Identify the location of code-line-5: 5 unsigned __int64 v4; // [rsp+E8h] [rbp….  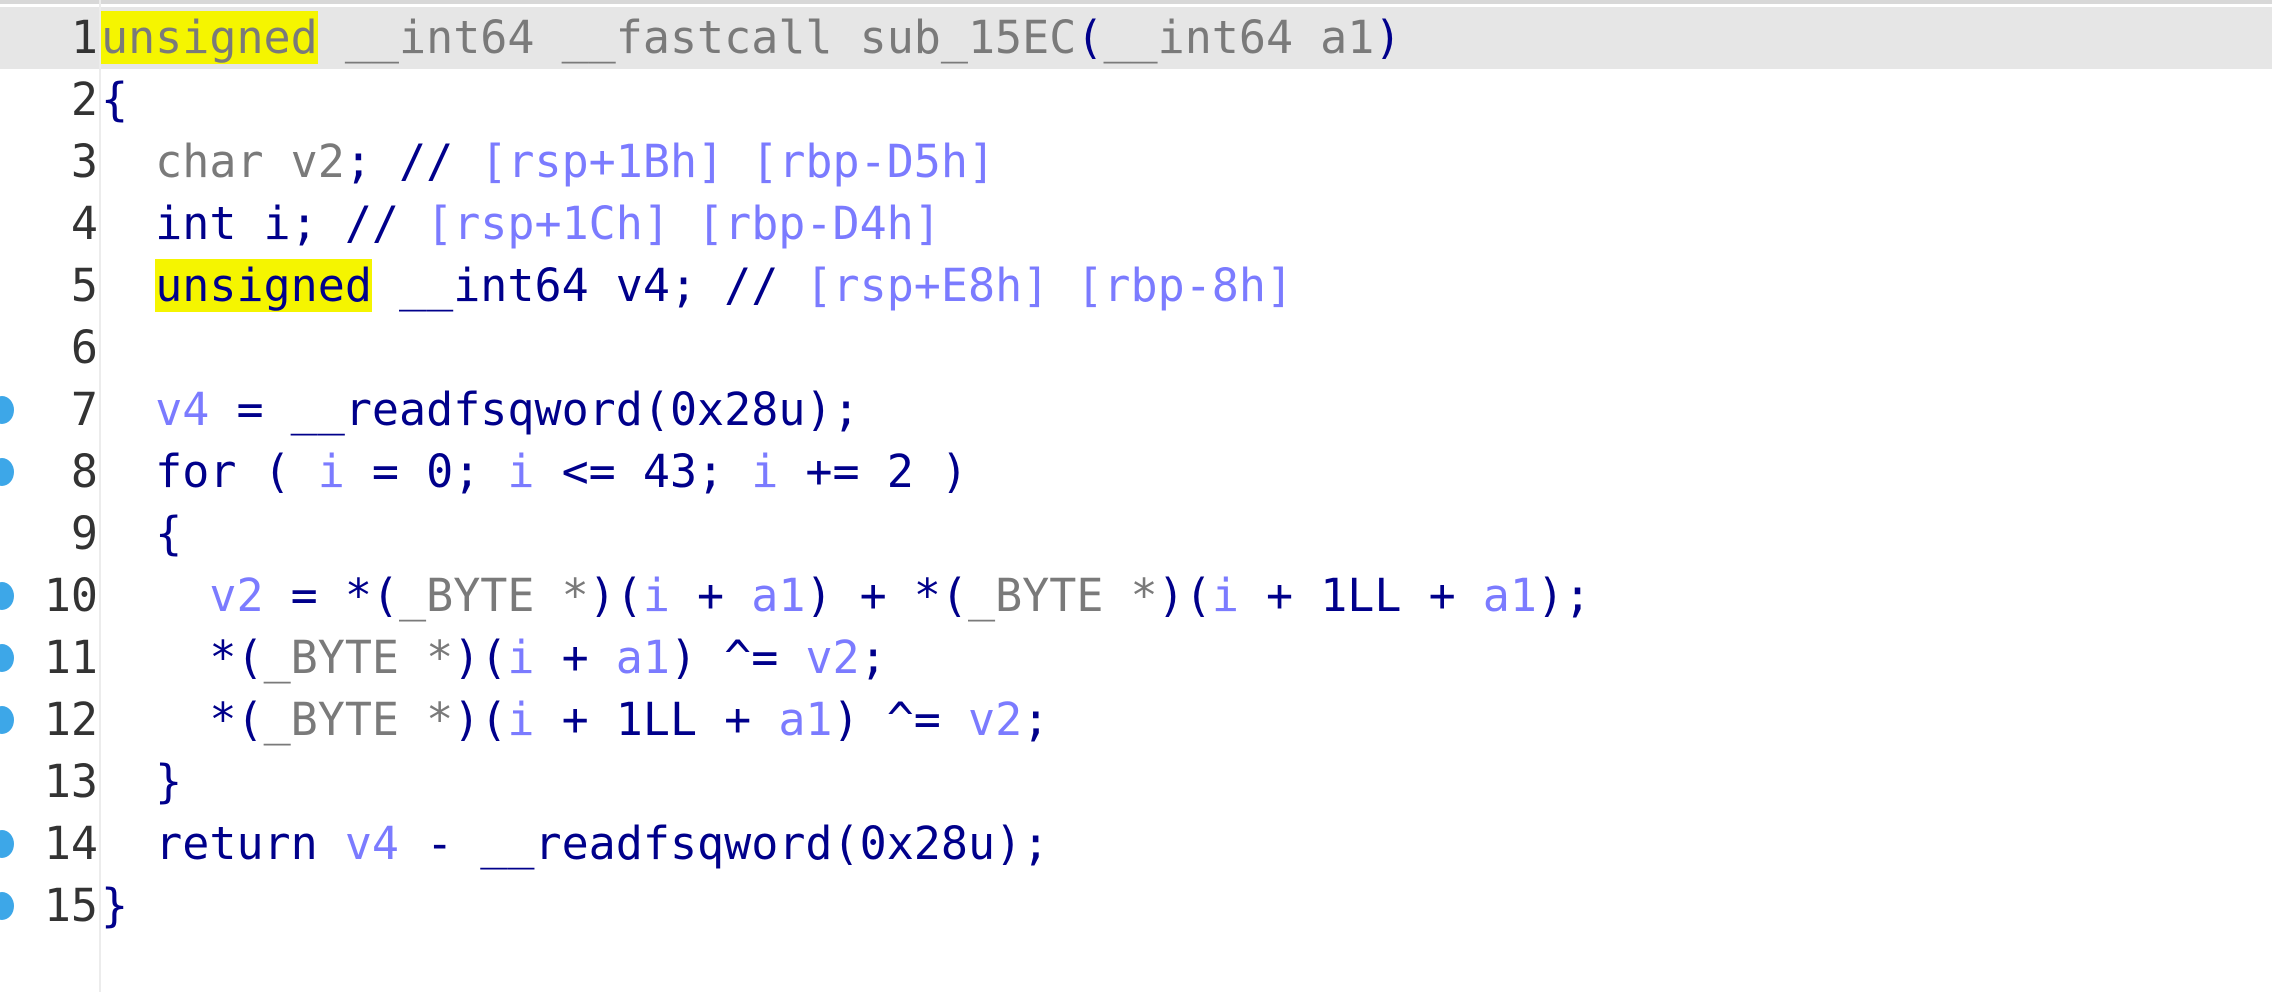
(1136, 286).